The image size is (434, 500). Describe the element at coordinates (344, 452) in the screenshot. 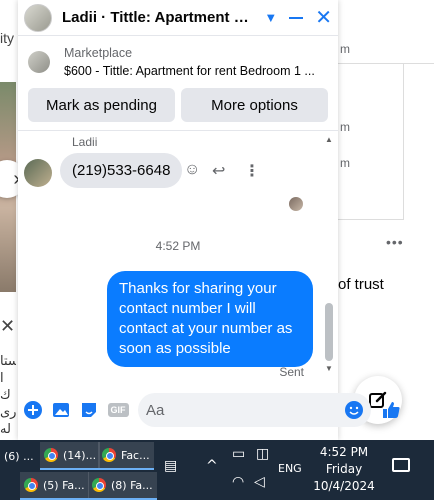

I see `clock-time: 4:52 PM` at that location.